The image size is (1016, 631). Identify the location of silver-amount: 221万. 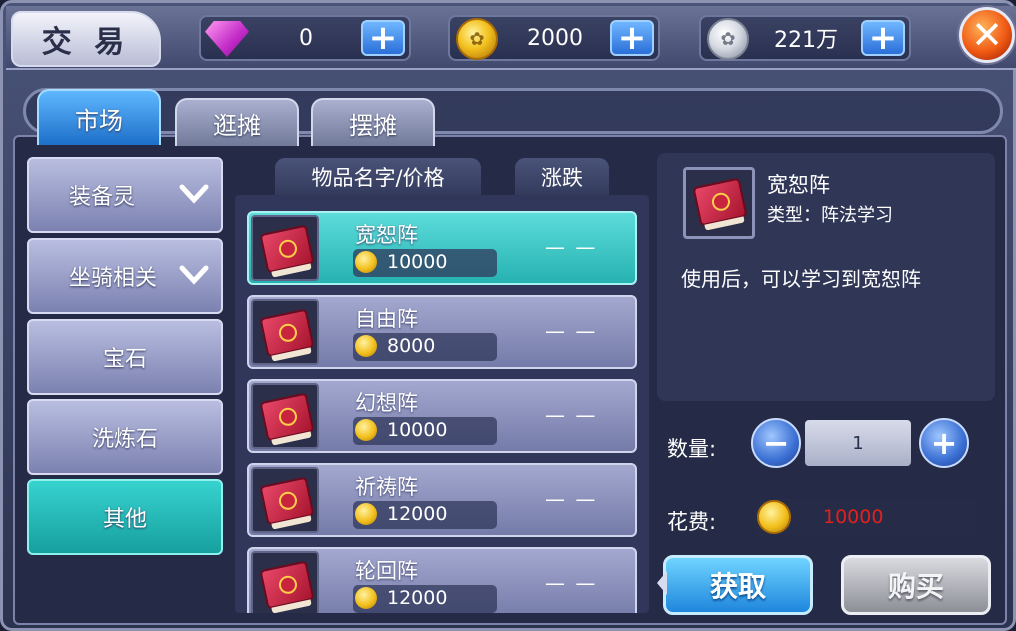
(806, 40).